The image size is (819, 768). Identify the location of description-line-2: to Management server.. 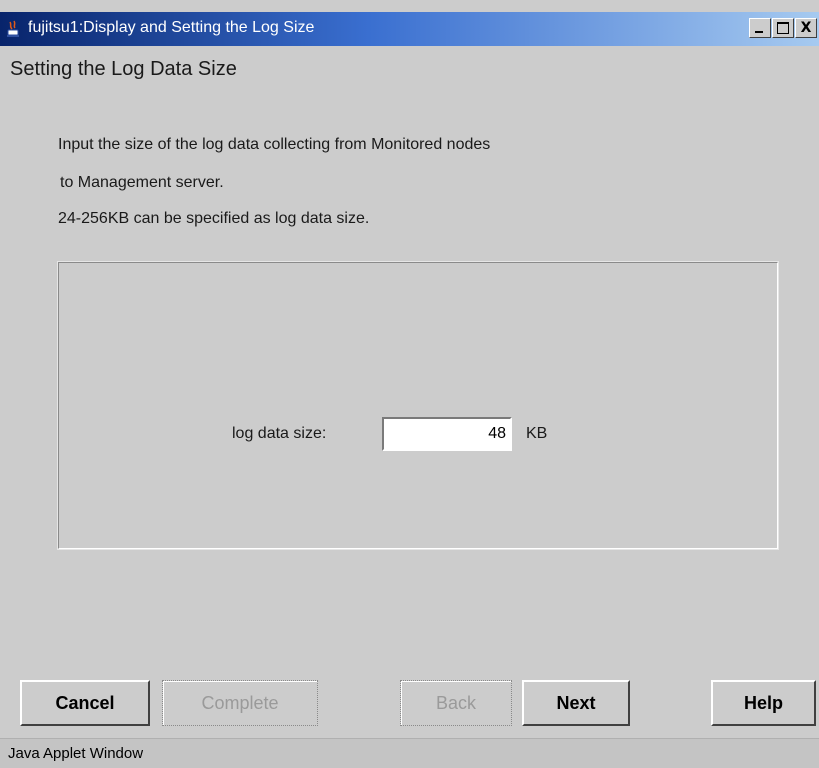
(142, 182).